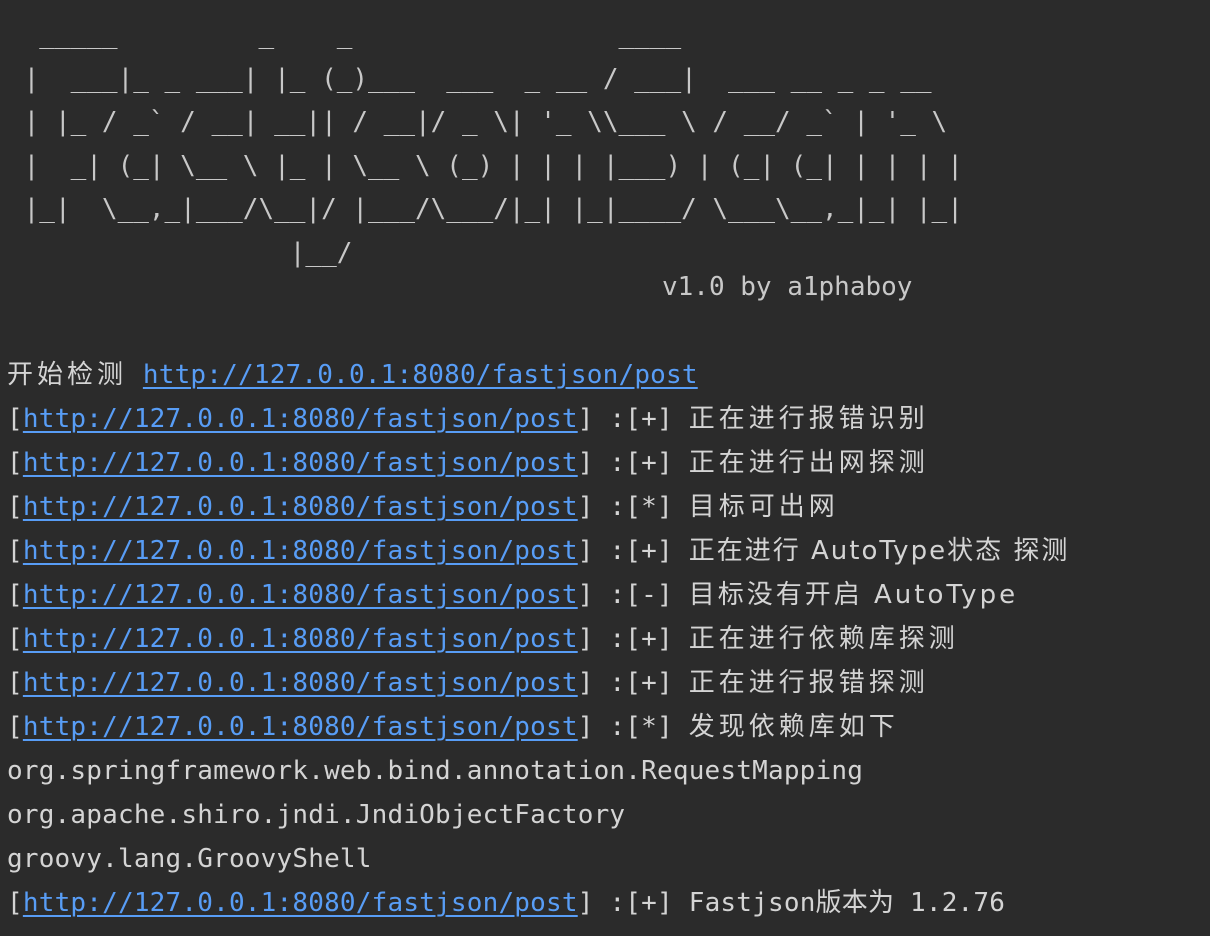 The height and width of the screenshot is (936, 1210). Describe the element at coordinates (316, 815) in the screenshot. I see `dependency-line: org.apache.shiro.jndi.JndiObjectFactory` at that location.